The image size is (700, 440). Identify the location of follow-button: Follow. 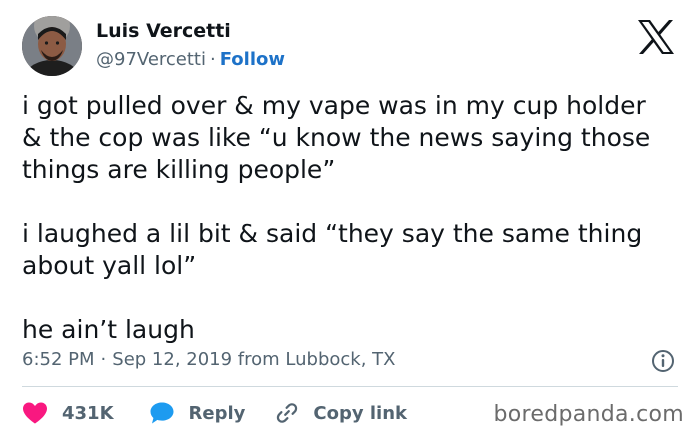
(252, 59).